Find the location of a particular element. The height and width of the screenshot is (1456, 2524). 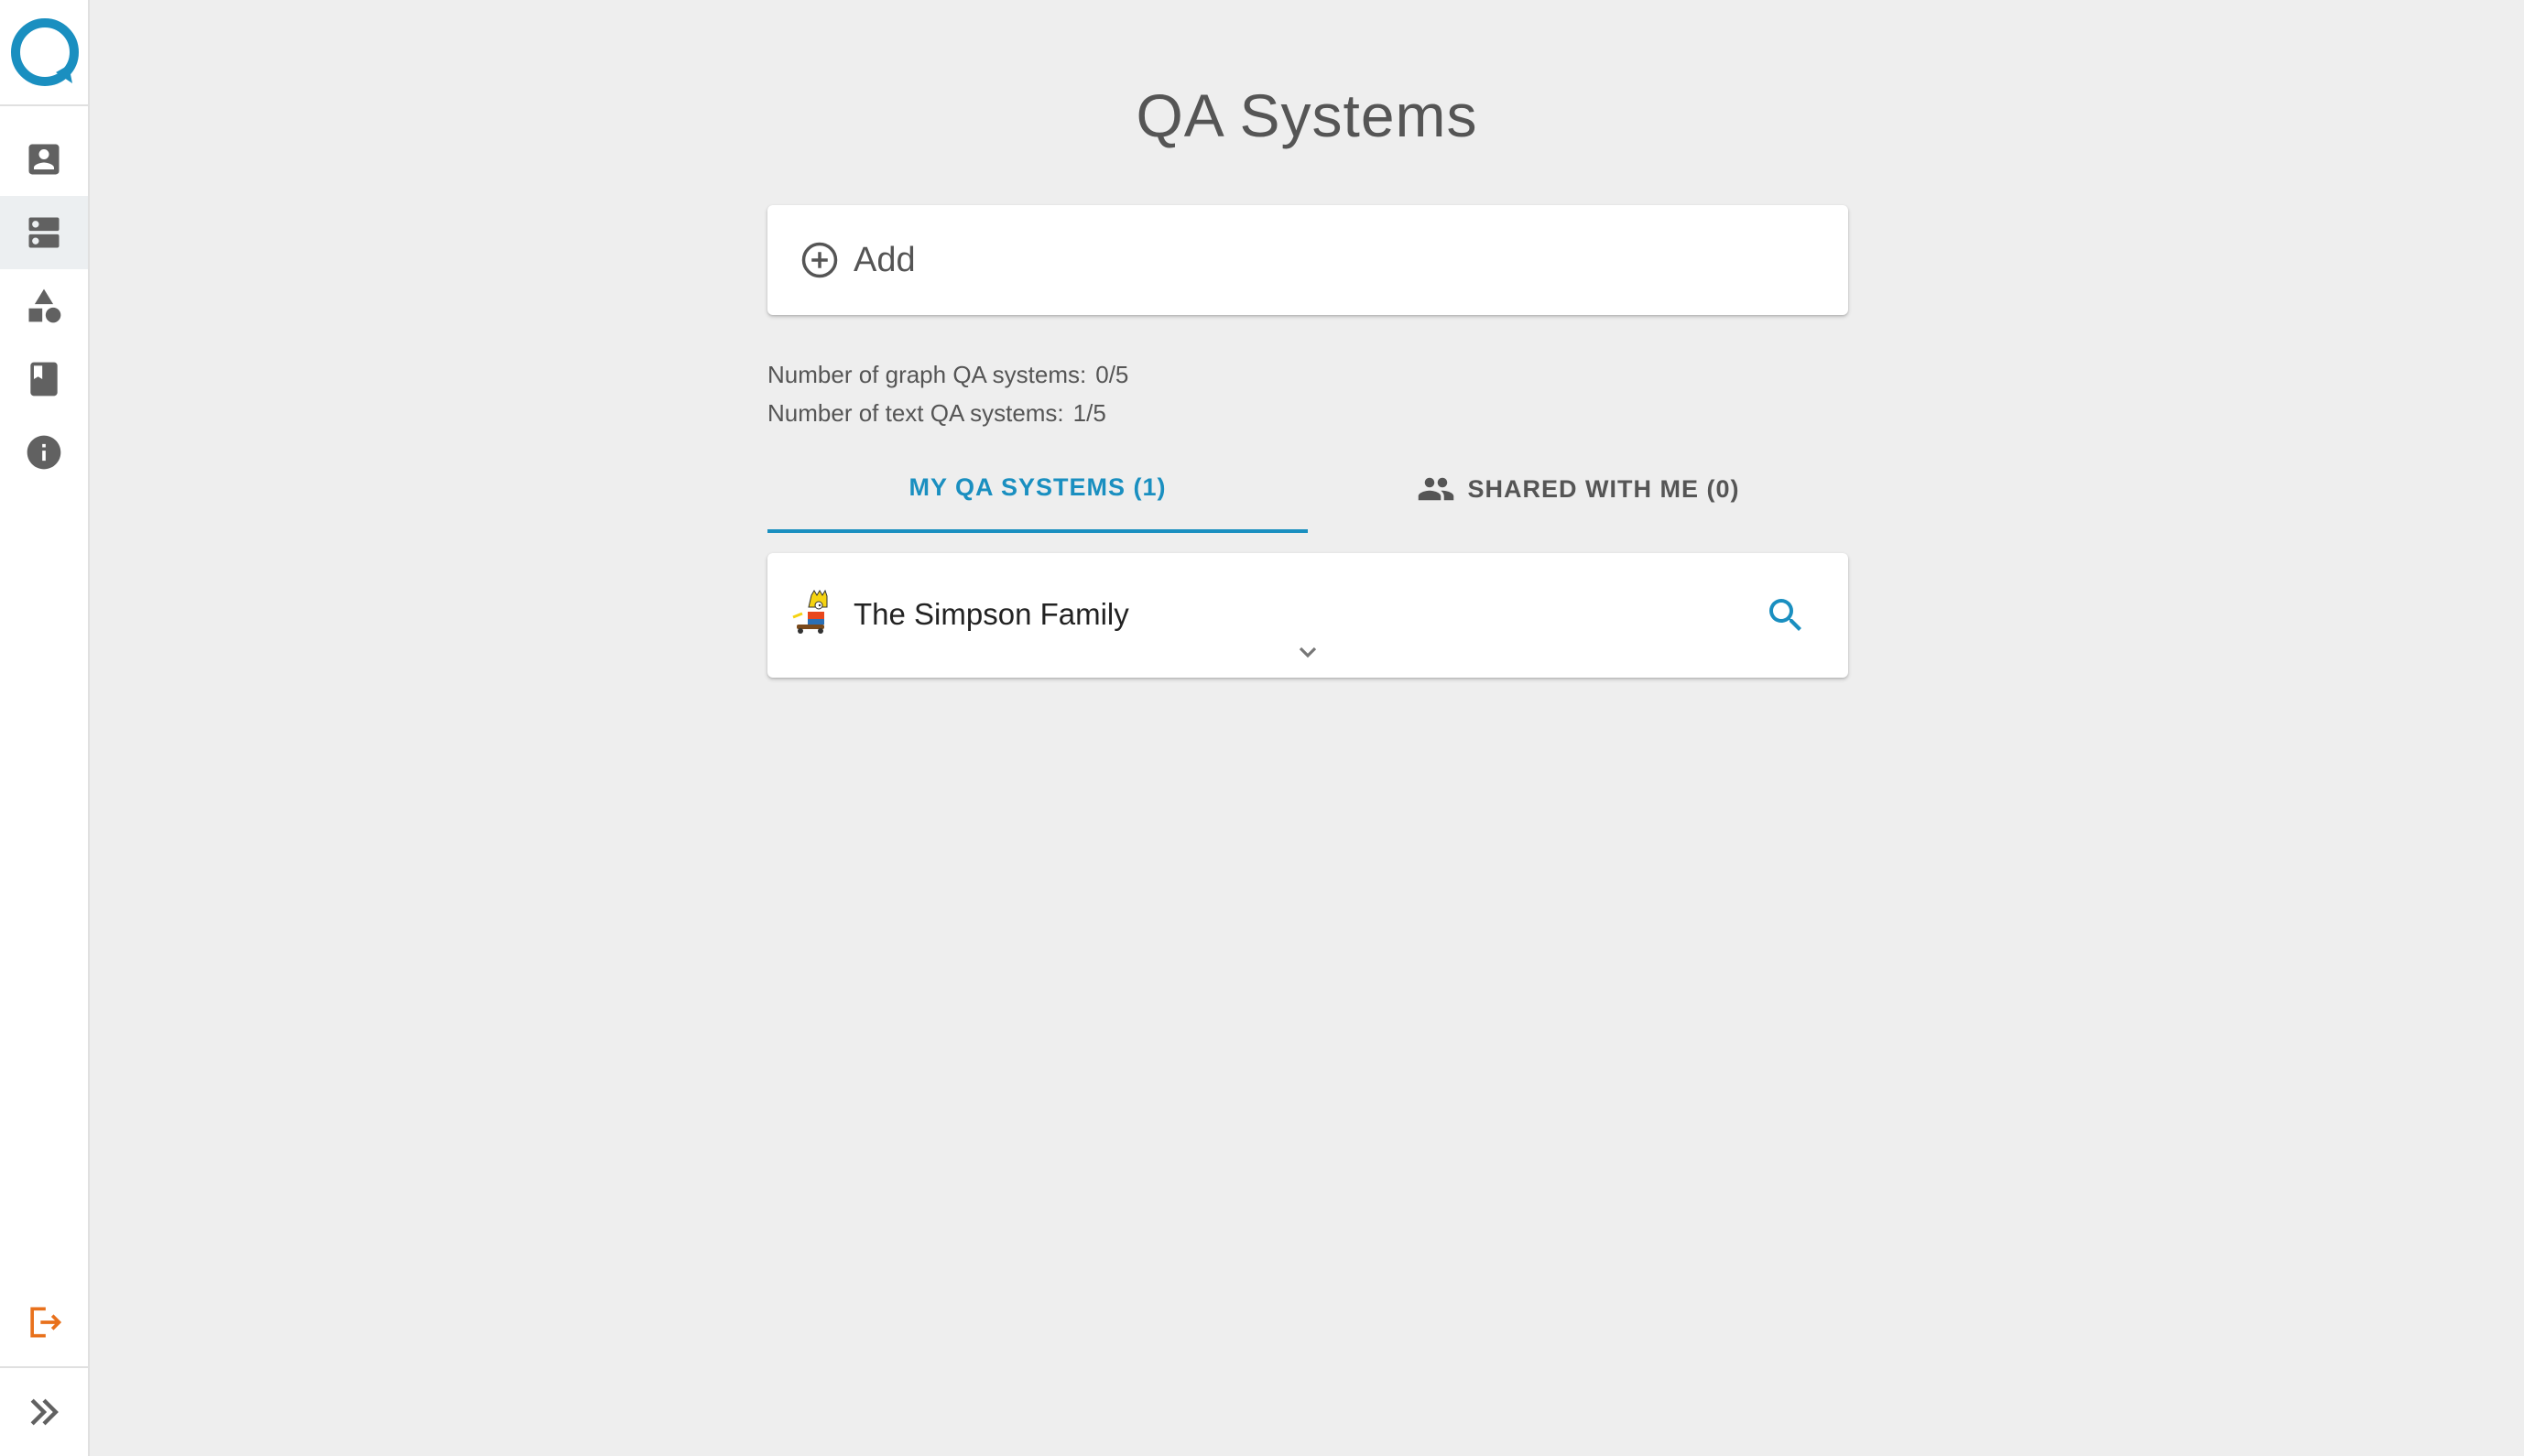

expand-card-button is located at coordinates (1308, 652).